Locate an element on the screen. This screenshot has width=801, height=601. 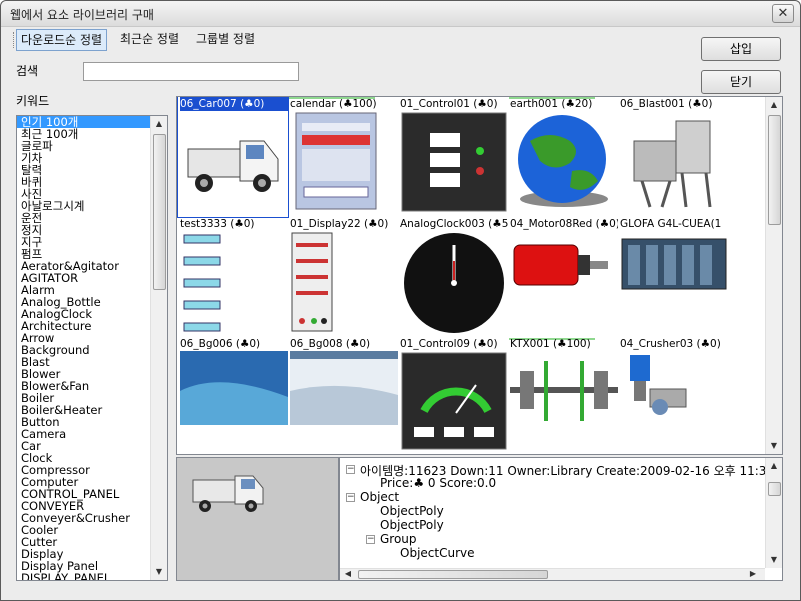
title-bar: 웹에서 요소 라이브러리 구매 ✕ is located at coordinates (400, 14).